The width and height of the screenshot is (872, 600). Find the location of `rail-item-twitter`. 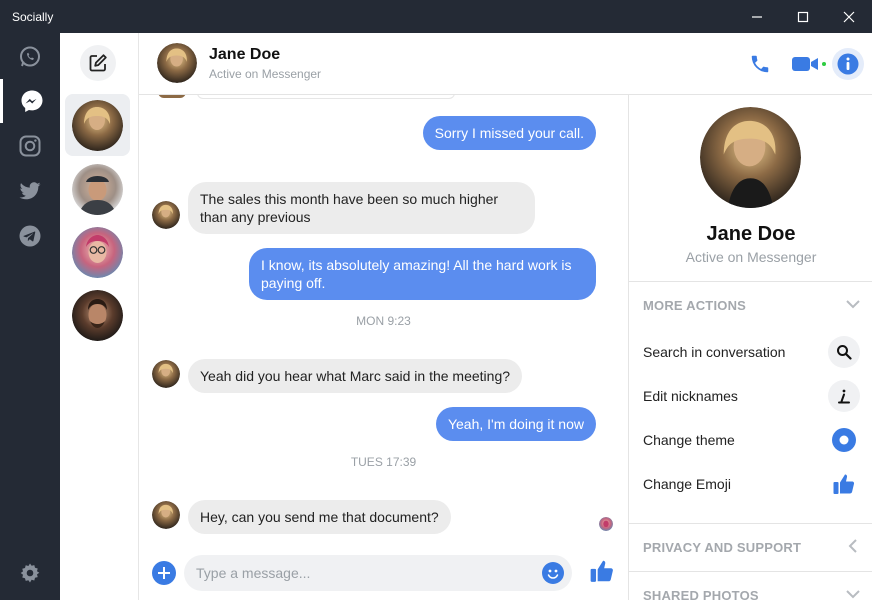

rail-item-twitter is located at coordinates (30, 191).